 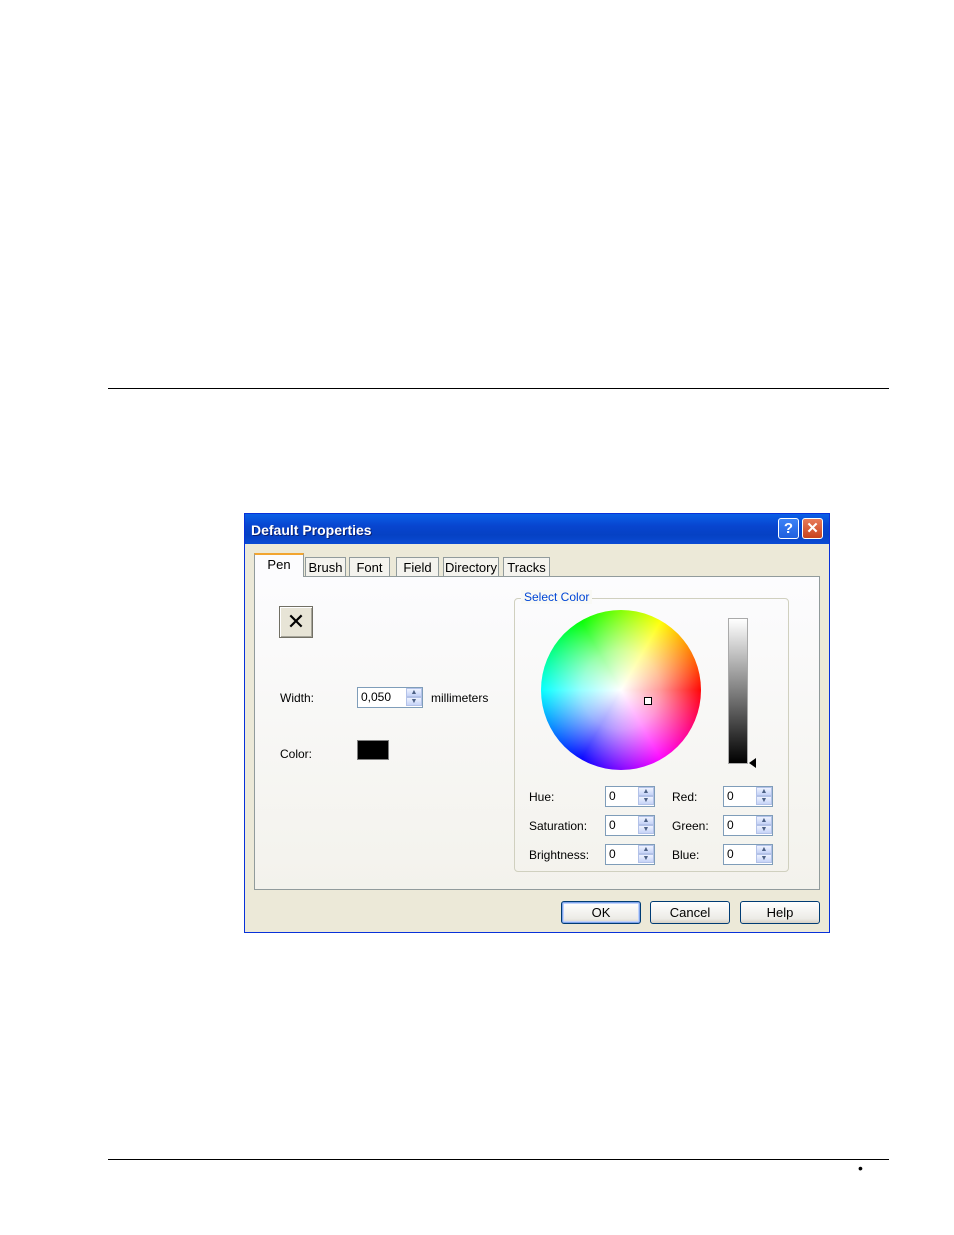 What do you see at coordinates (498, 1159) in the screenshot?
I see `page-bottom-rule` at bounding box center [498, 1159].